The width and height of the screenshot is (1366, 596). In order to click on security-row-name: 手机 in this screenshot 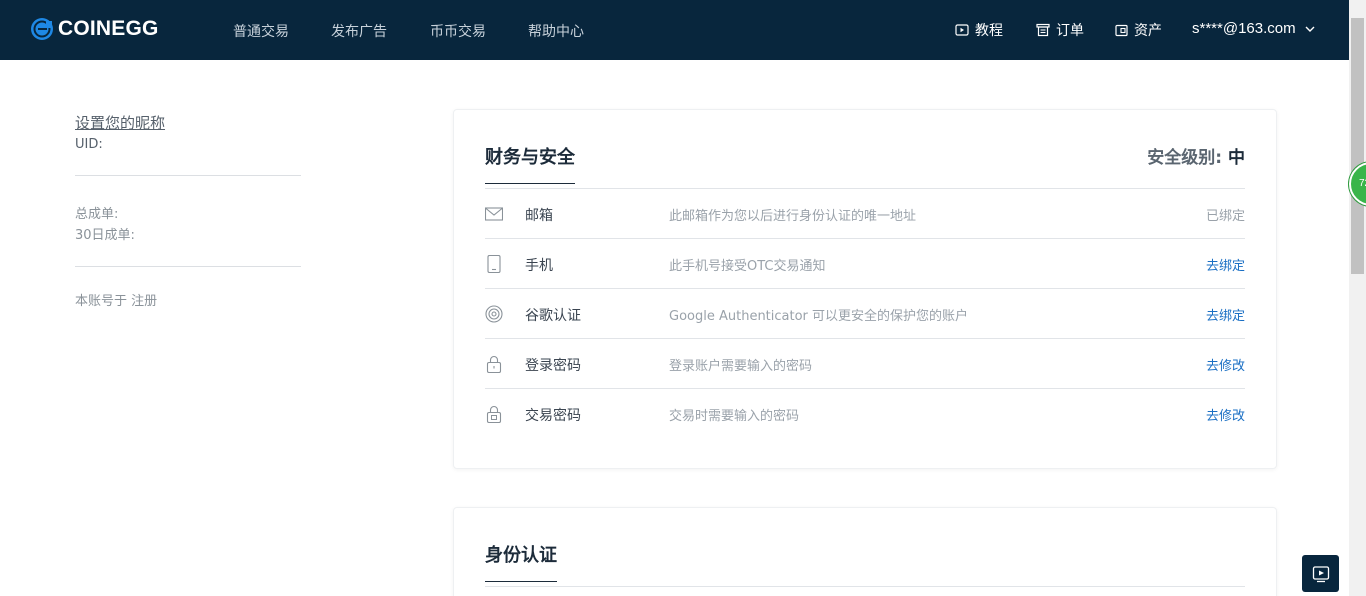, I will do `click(539, 266)`.